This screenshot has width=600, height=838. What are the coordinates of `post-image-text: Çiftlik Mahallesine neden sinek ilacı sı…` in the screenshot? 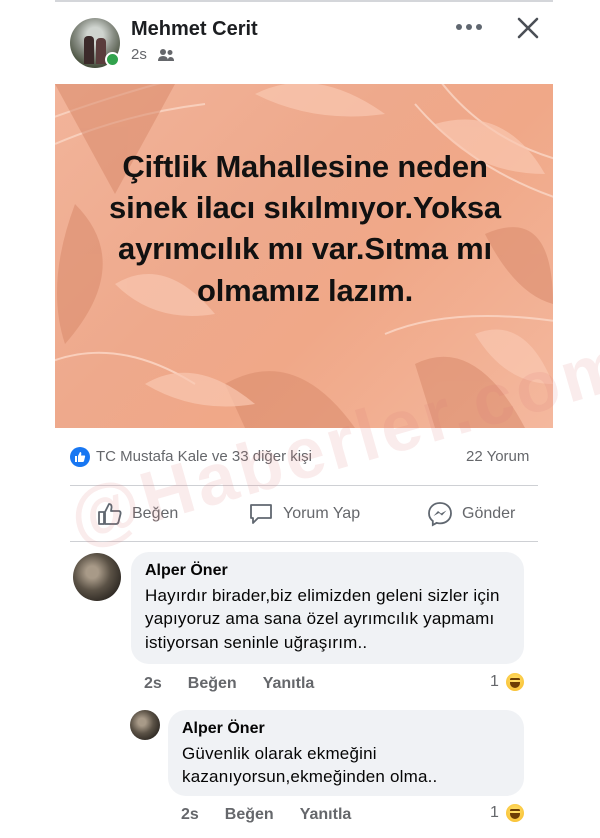 It's located at (305, 228).